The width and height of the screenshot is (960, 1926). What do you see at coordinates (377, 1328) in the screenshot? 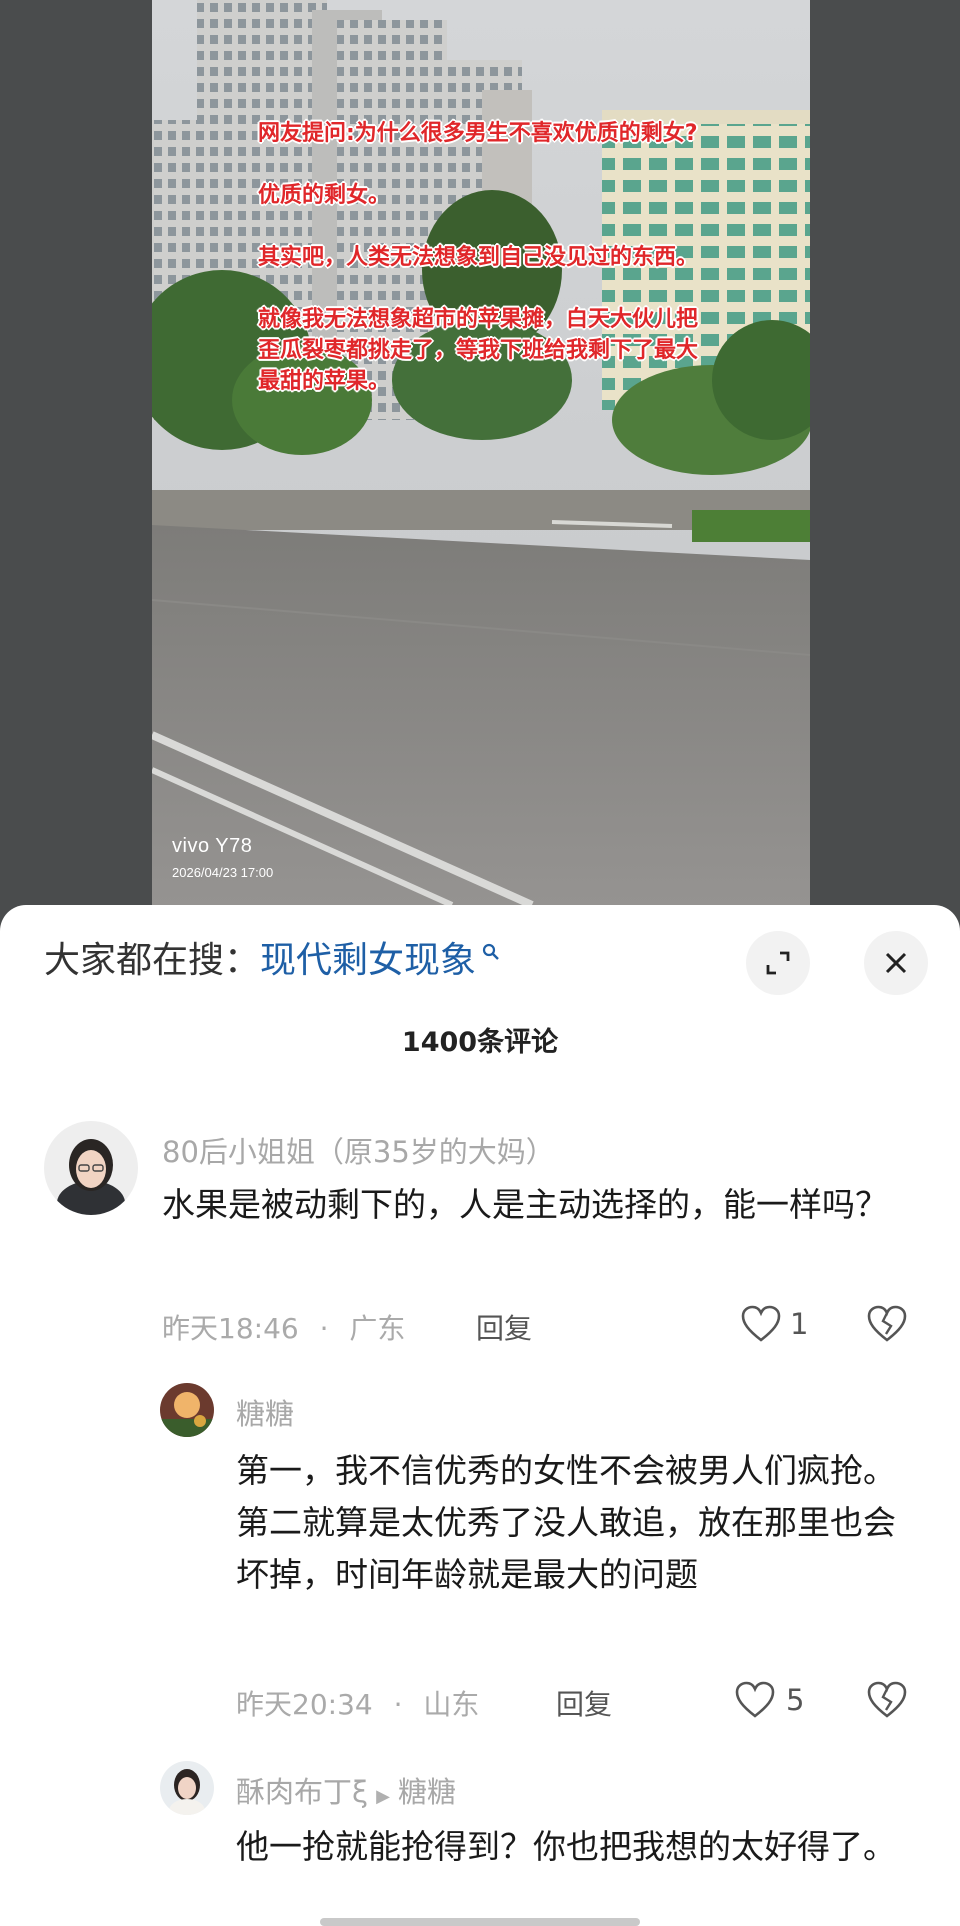
I see `comment-location: 广东` at bounding box center [377, 1328].